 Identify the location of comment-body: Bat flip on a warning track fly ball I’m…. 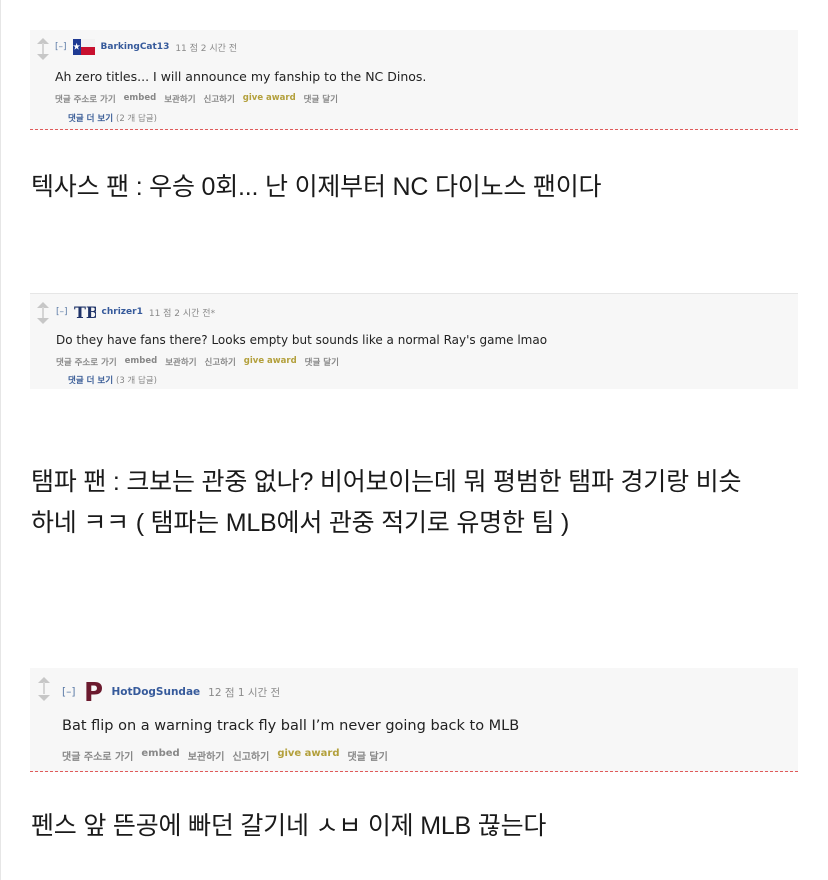
(291, 726).